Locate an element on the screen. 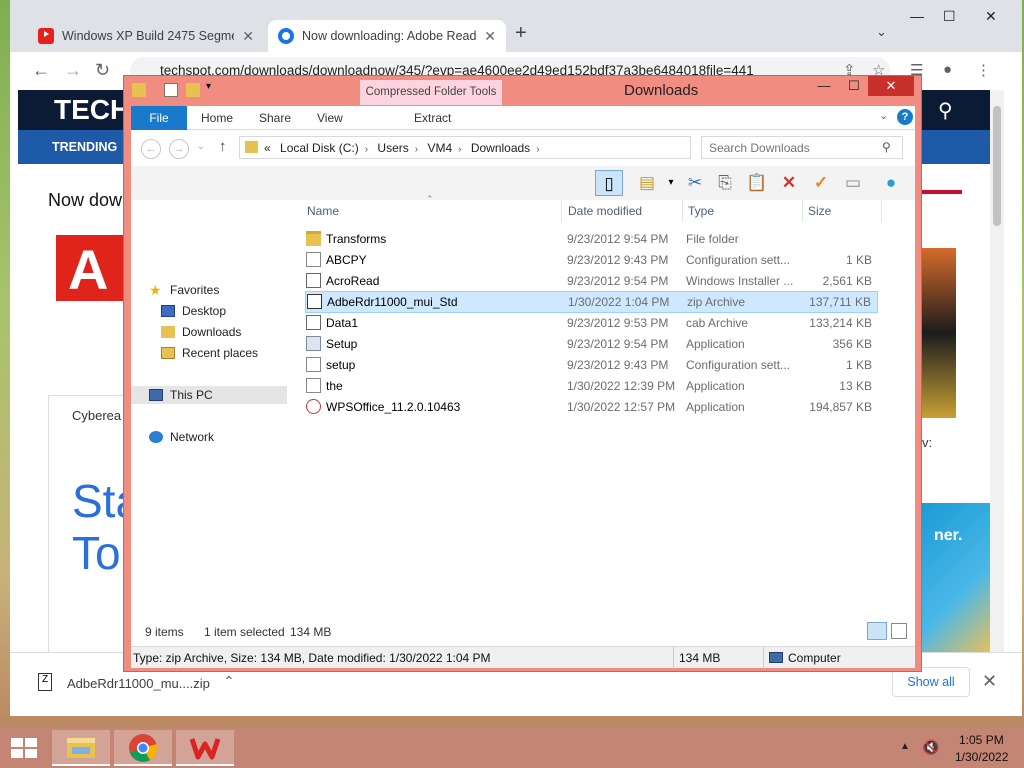  taskbar-wps is located at coordinates (205, 748).